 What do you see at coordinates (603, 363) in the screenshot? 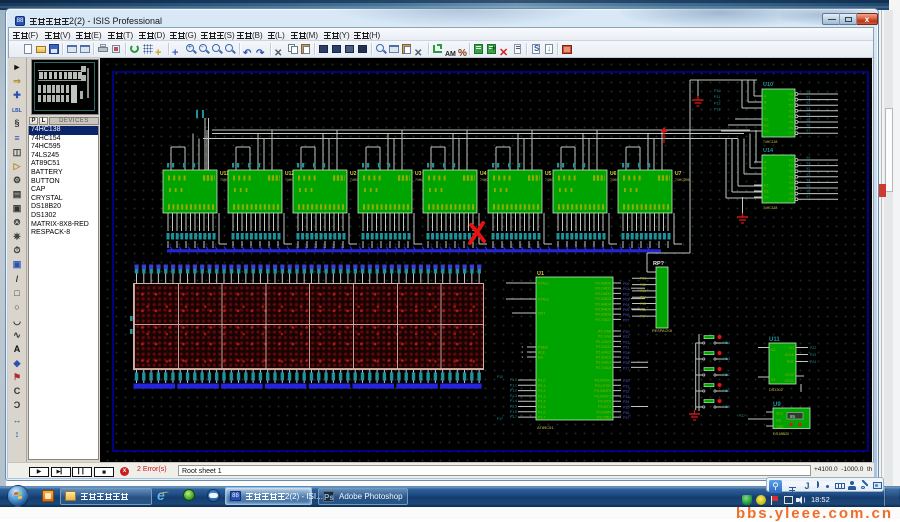
I see `svg-text: P2.6/A14` at bounding box center [603, 363].